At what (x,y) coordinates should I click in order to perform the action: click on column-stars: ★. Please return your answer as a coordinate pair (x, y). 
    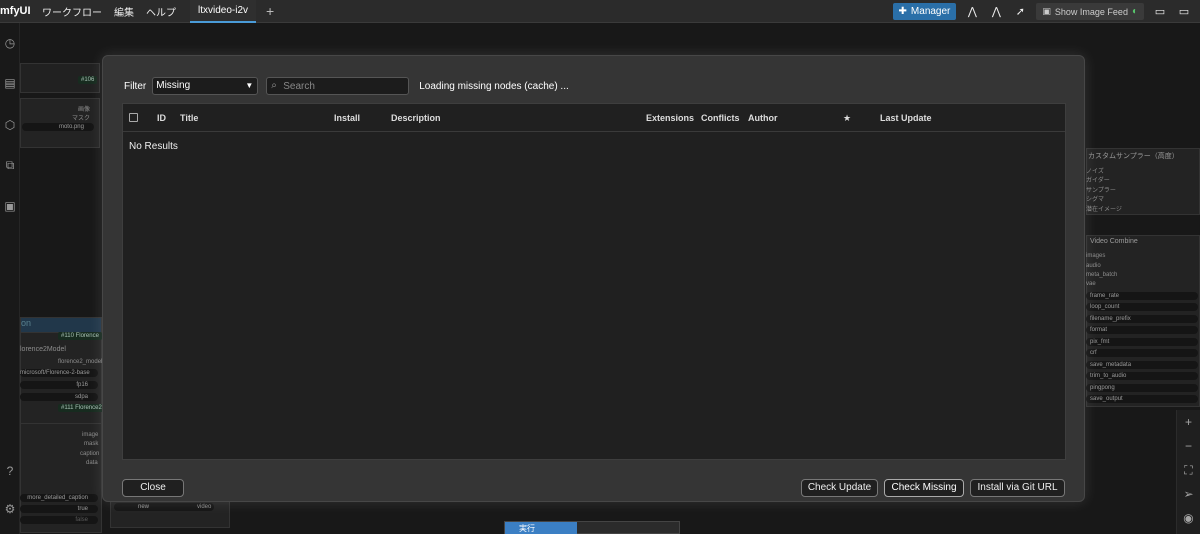
    Looking at the image, I should click on (847, 118).